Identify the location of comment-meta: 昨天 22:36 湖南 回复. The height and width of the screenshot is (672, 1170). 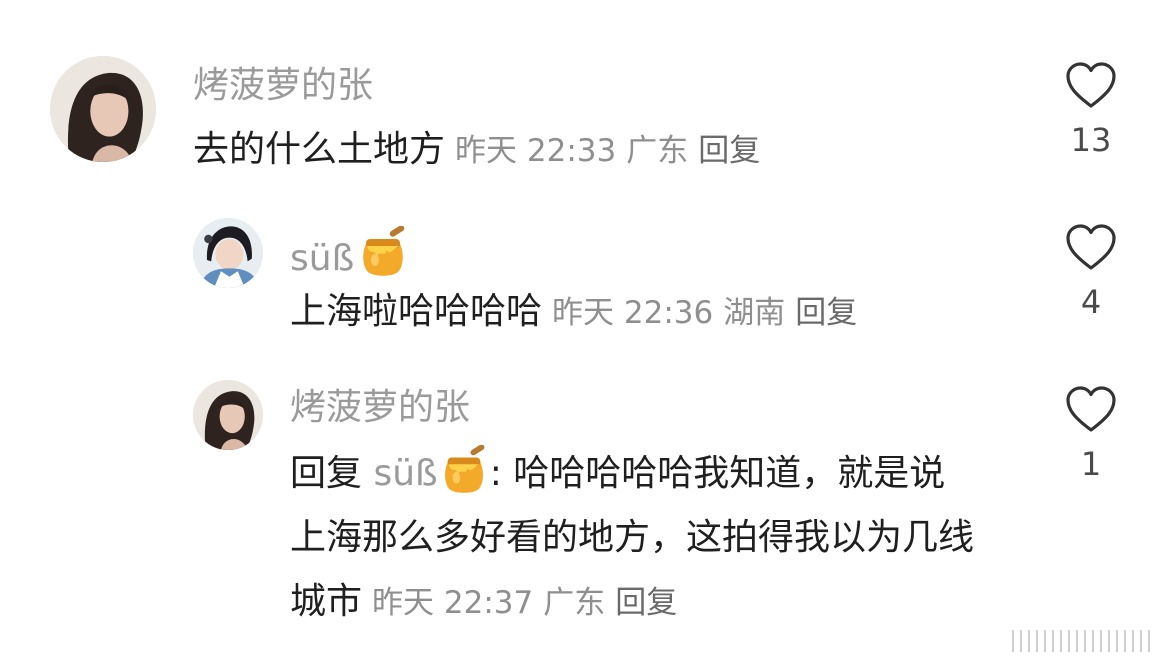
(709, 313).